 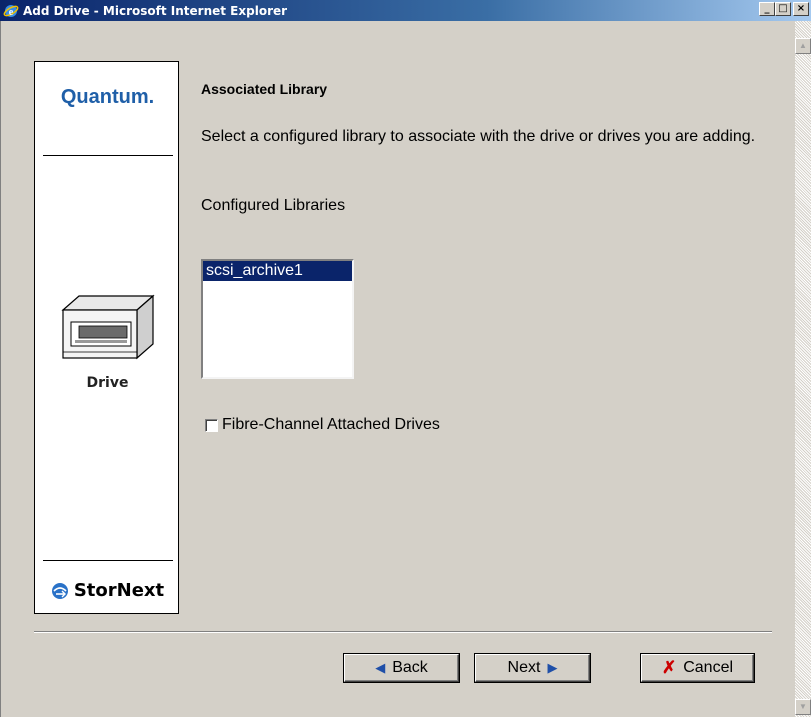 I want to click on cancel-button: ✗ Cancel, so click(x=697, y=668).